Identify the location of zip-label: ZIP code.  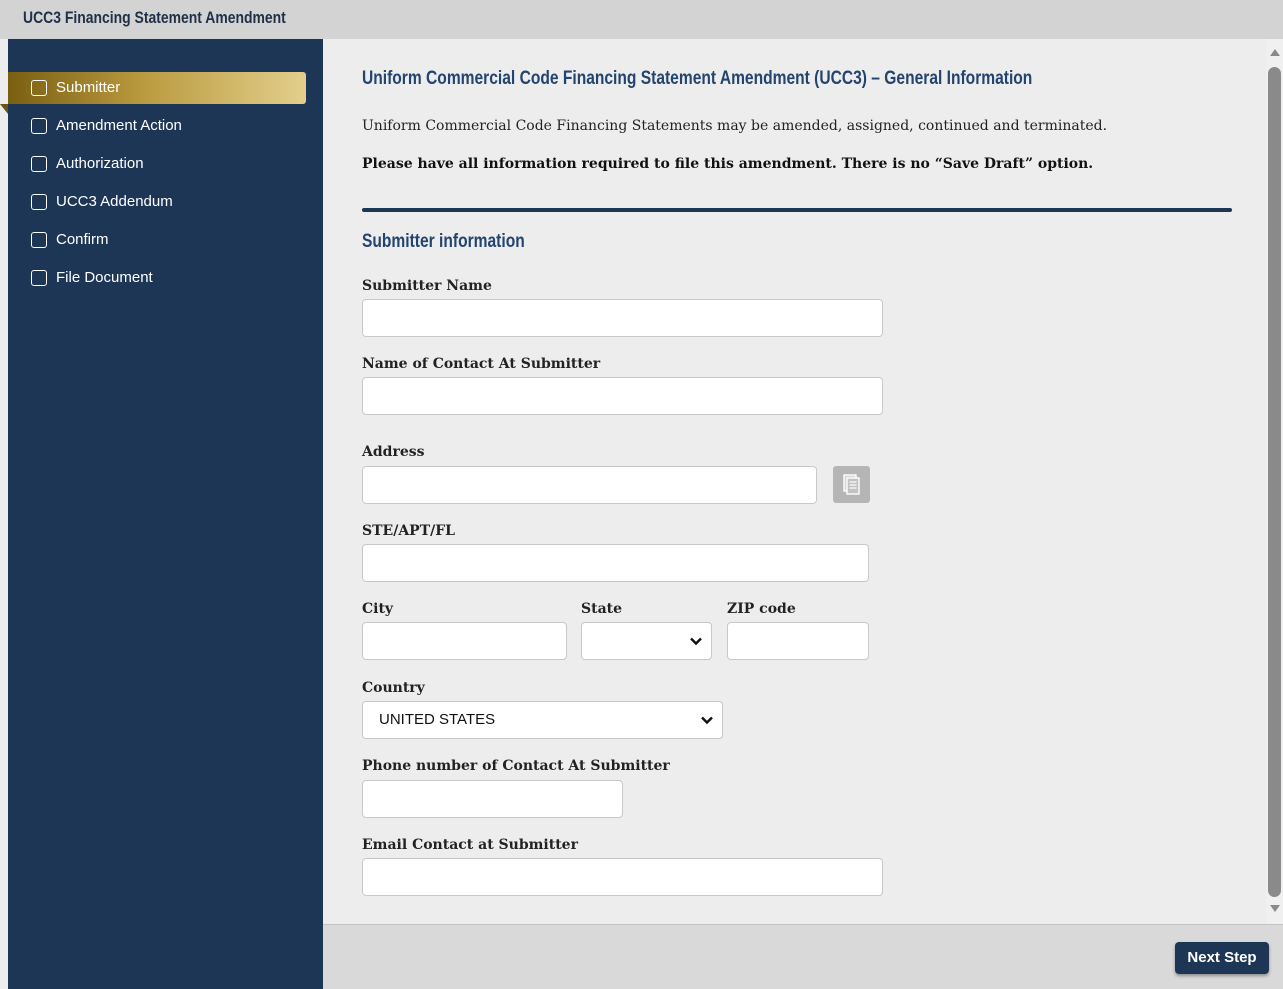
(761, 609).